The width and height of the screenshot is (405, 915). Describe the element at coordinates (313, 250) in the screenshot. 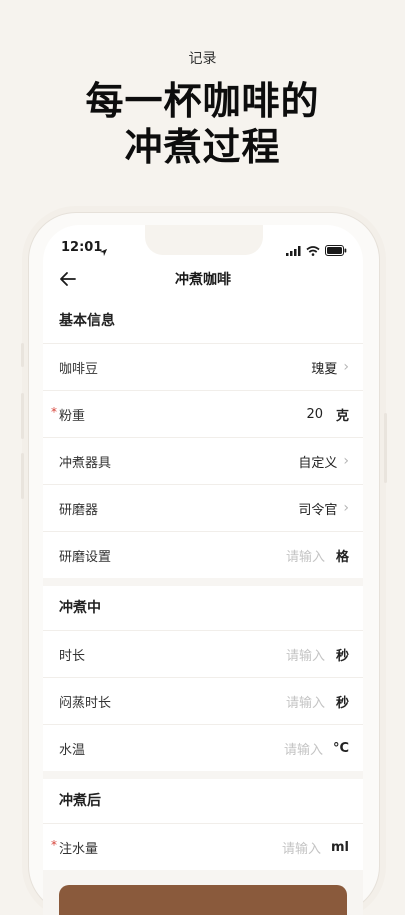

I see `wifi-icon` at that location.